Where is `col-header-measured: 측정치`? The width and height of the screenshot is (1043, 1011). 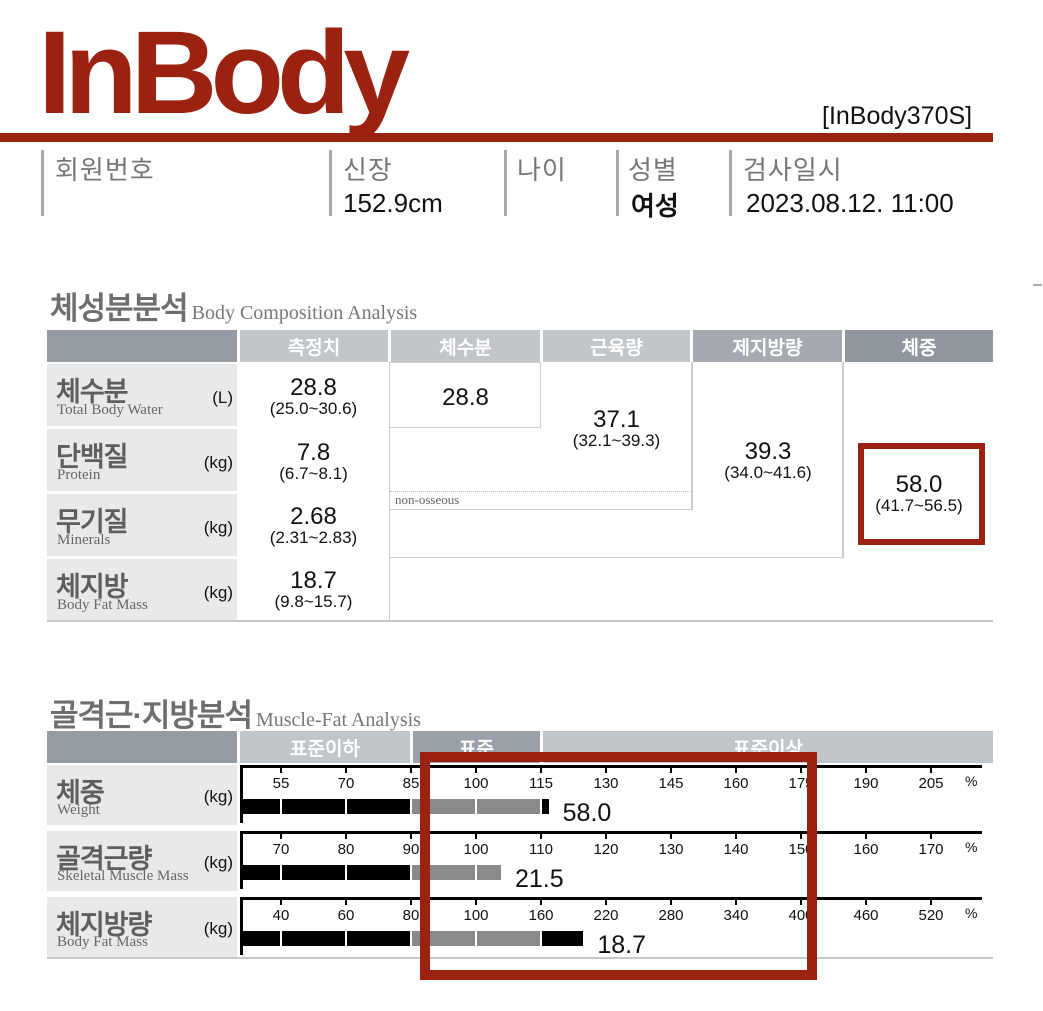
col-header-measured: 측정치 is located at coordinates (314, 346).